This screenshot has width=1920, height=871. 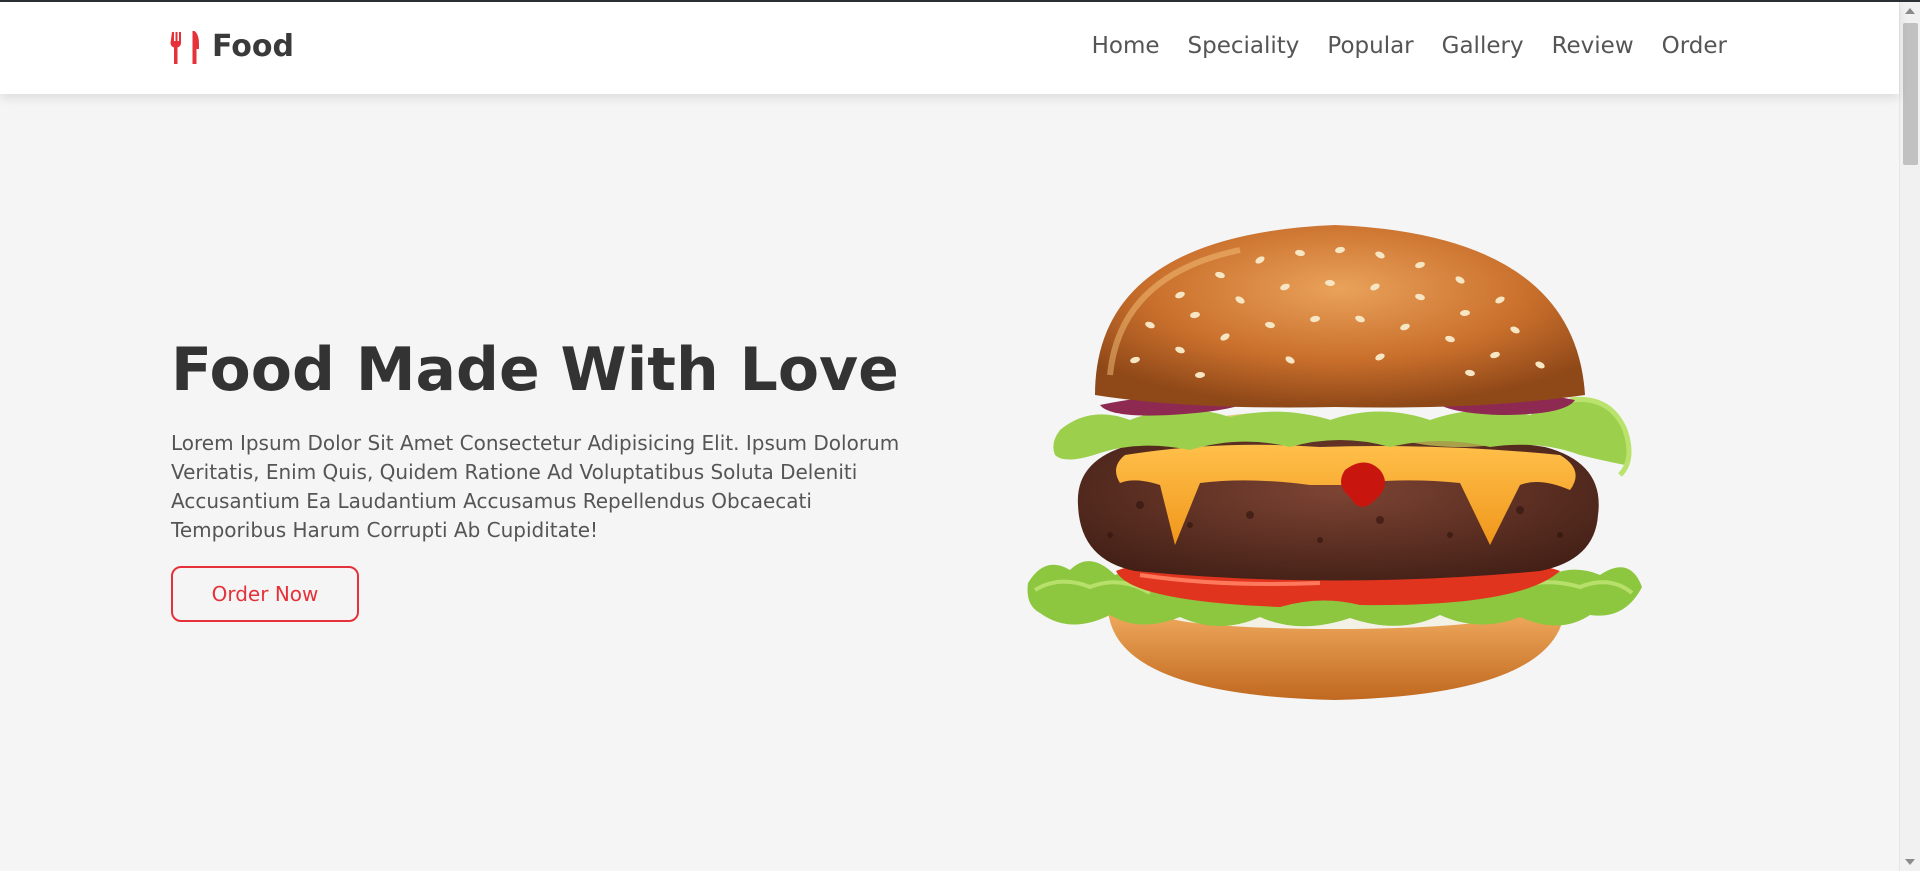 I want to click on hero-title: Food Made With Love, so click(x=535, y=370).